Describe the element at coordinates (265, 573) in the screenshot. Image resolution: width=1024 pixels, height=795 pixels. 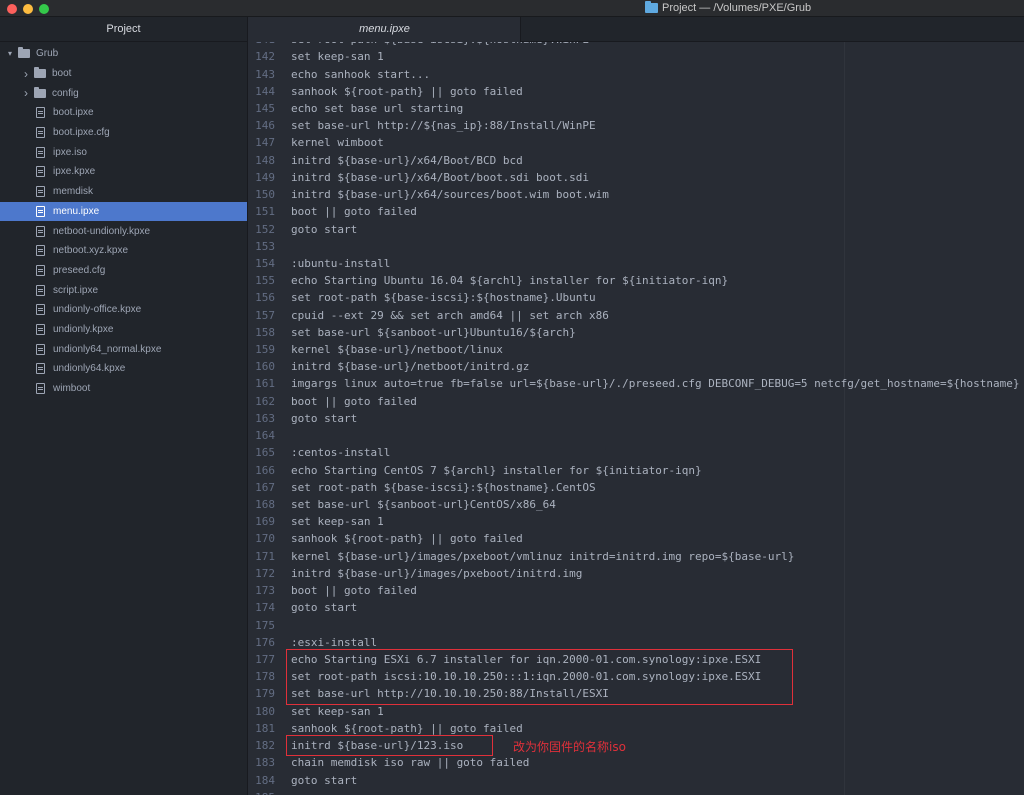
I see `line-number: 172` at that location.